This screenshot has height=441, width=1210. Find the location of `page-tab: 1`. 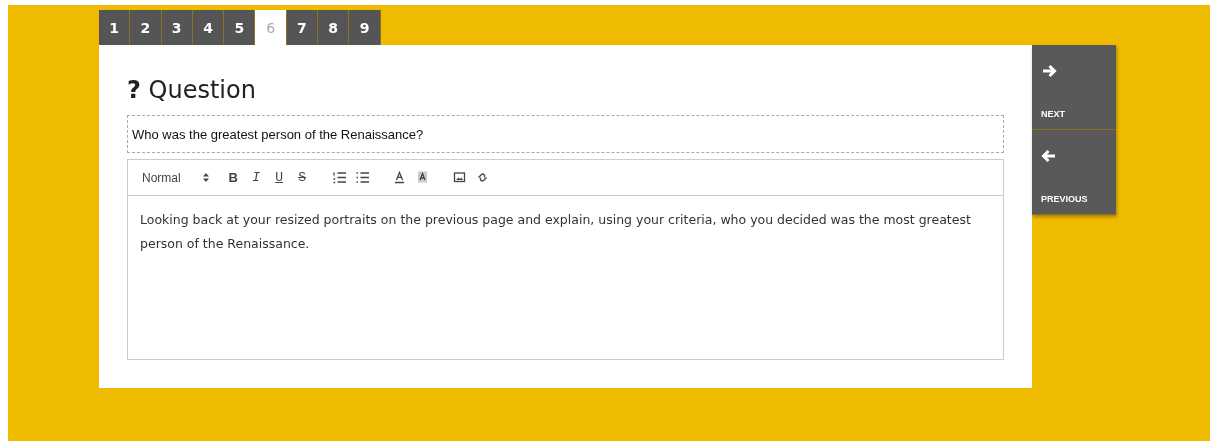

page-tab: 1 is located at coordinates (115, 27).